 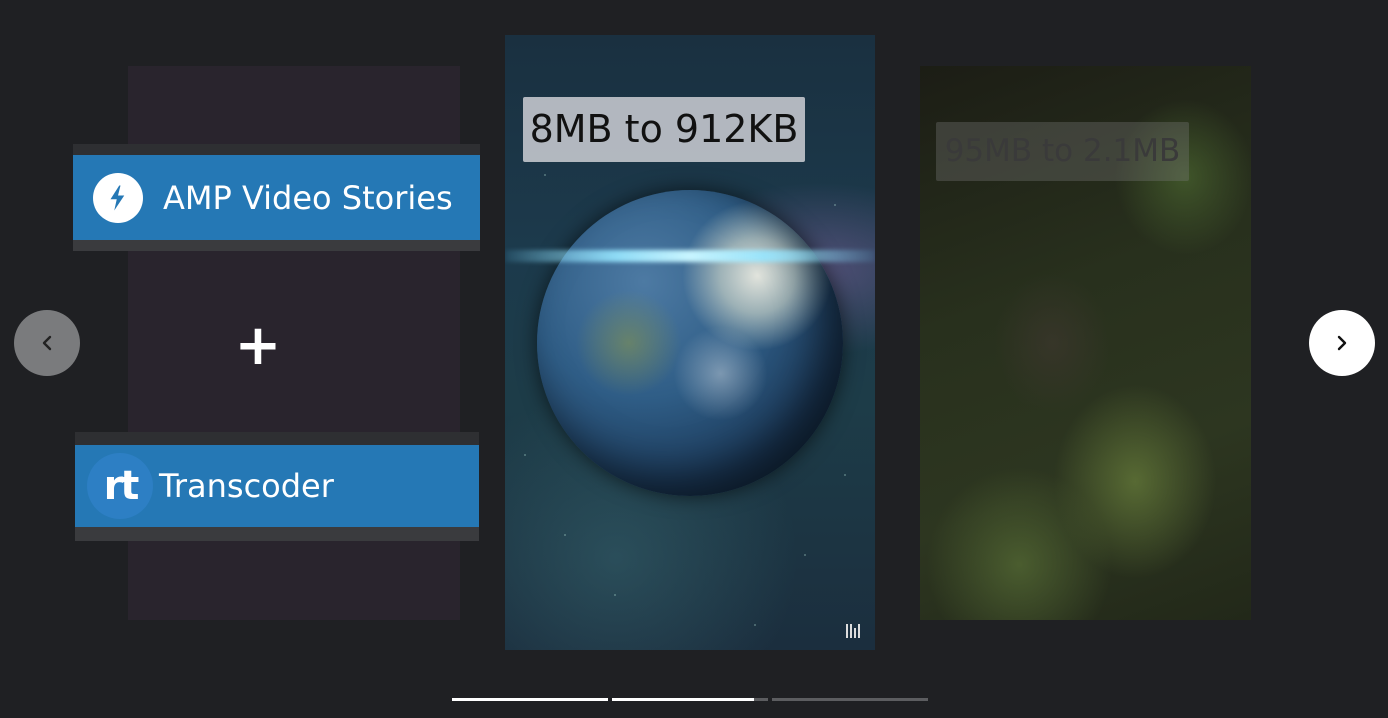 I want to click on amp-title: AMP Video Stories, so click(x=308, y=197).